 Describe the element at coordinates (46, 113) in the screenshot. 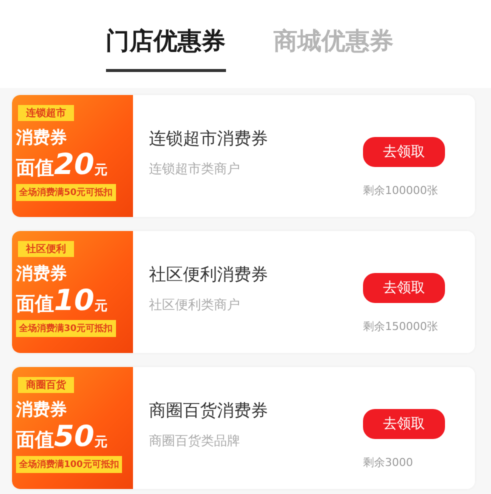

I see `coupon-tag: 连锁超市` at that location.